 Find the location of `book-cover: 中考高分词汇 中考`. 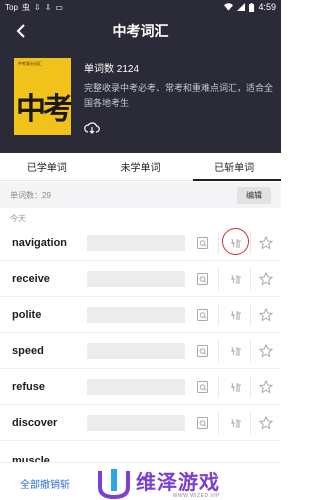

book-cover: 中考高分词汇 中考 is located at coordinates (42, 96).